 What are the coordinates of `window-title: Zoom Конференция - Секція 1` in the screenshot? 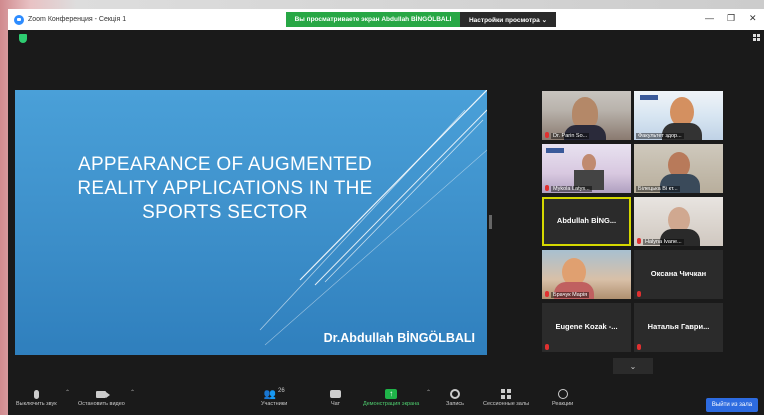 It's located at (77, 19).